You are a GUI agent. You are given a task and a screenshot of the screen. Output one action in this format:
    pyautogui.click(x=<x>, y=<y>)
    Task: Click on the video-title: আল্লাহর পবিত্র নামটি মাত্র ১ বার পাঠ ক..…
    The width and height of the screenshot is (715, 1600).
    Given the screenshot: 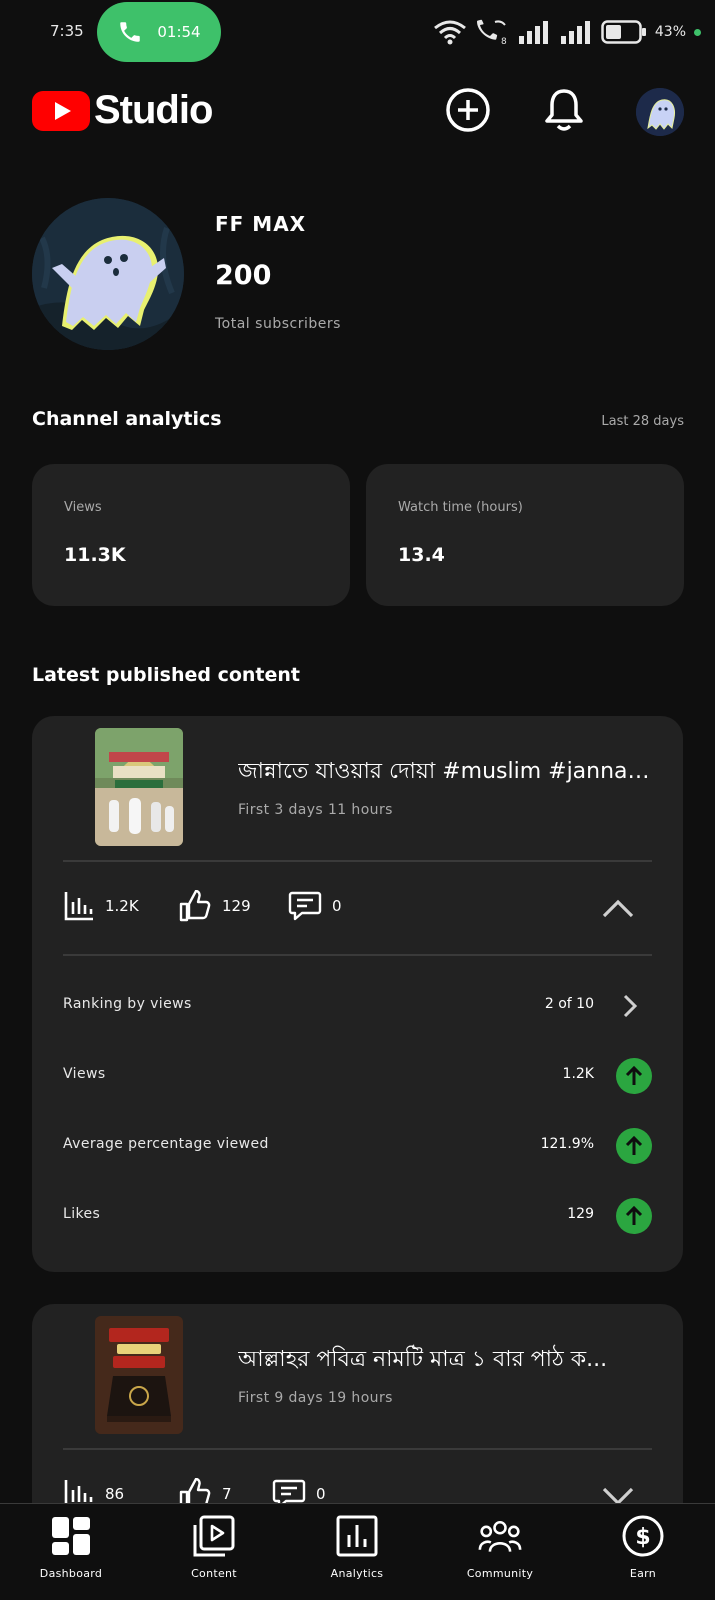 What is the action you would take?
    pyautogui.click(x=448, y=1360)
    